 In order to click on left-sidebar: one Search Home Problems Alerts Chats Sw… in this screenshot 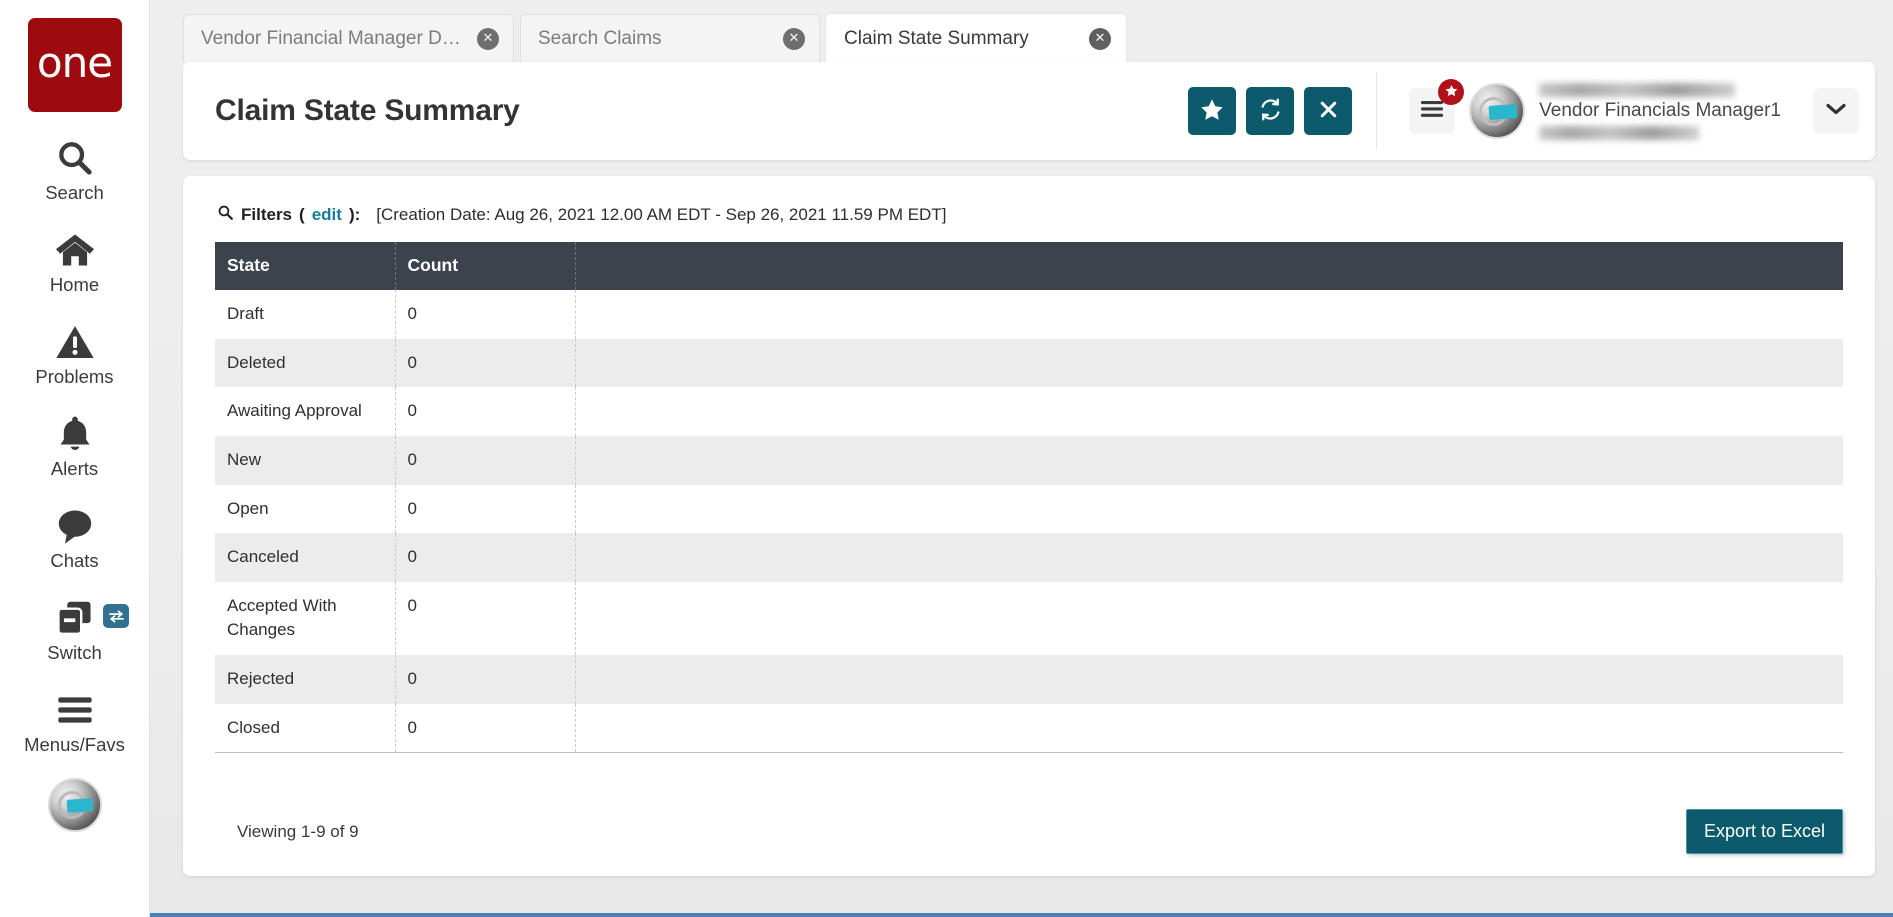, I will do `click(75, 458)`.